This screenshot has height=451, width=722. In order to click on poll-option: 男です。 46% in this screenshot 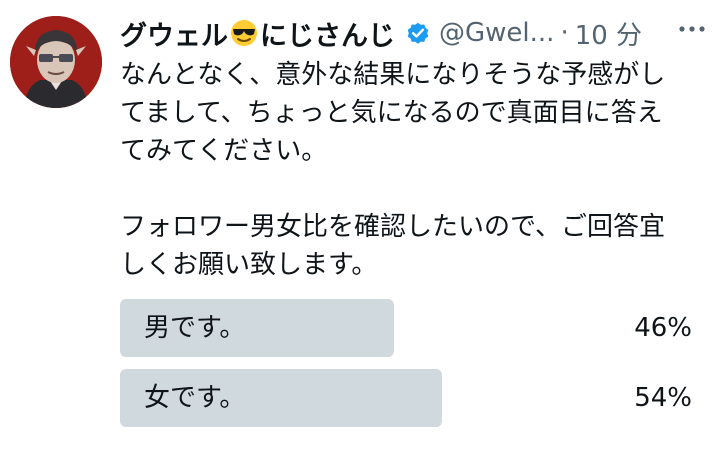, I will do `click(410, 328)`.